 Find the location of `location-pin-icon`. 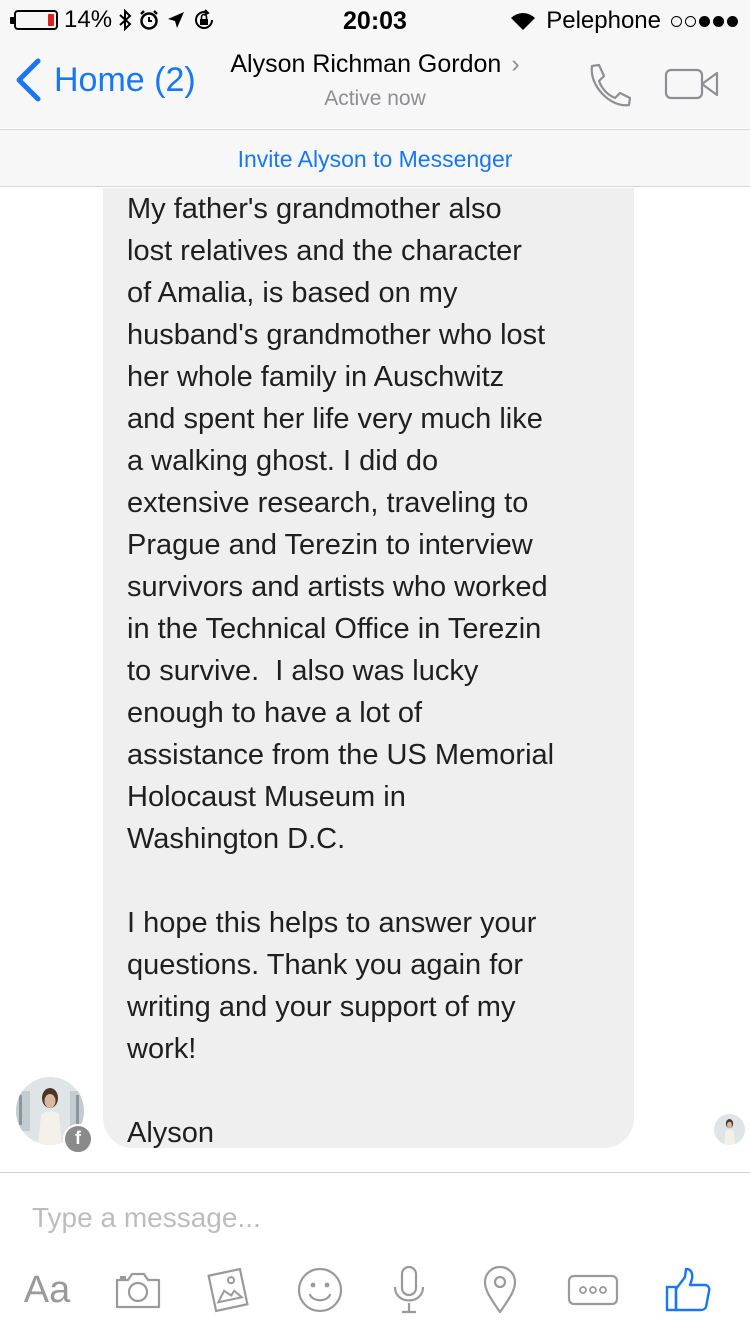

location-pin-icon is located at coordinates (500, 1289).